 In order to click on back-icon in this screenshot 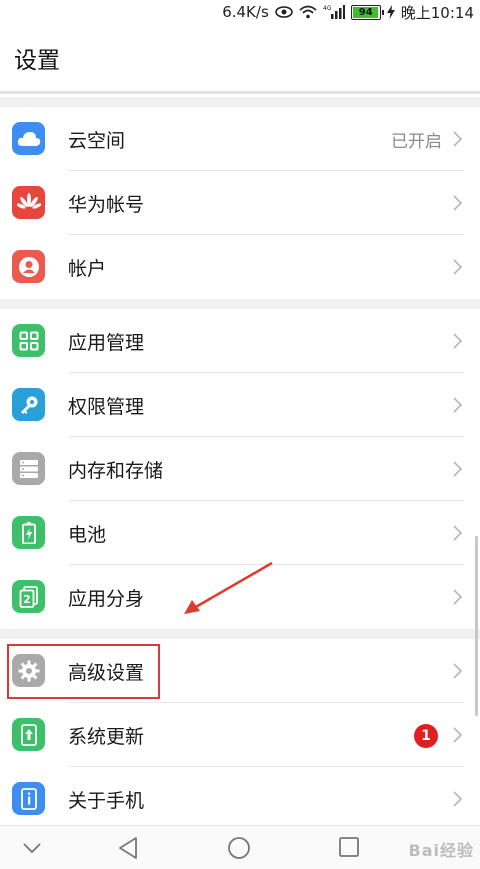, I will do `click(128, 848)`.